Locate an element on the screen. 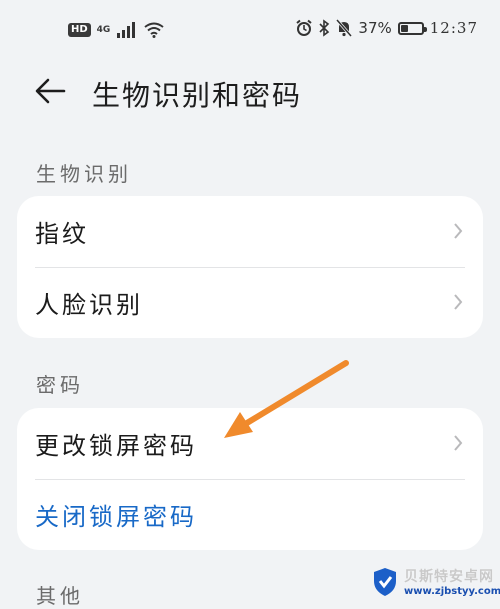 The width and height of the screenshot is (500, 609). bluetooth-icon is located at coordinates (324, 28).